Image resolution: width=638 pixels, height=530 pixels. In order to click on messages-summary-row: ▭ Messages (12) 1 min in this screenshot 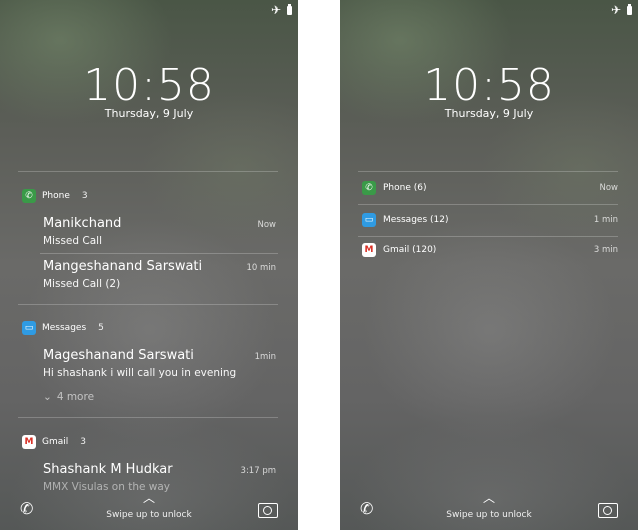, I will do `click(490, 220)`.